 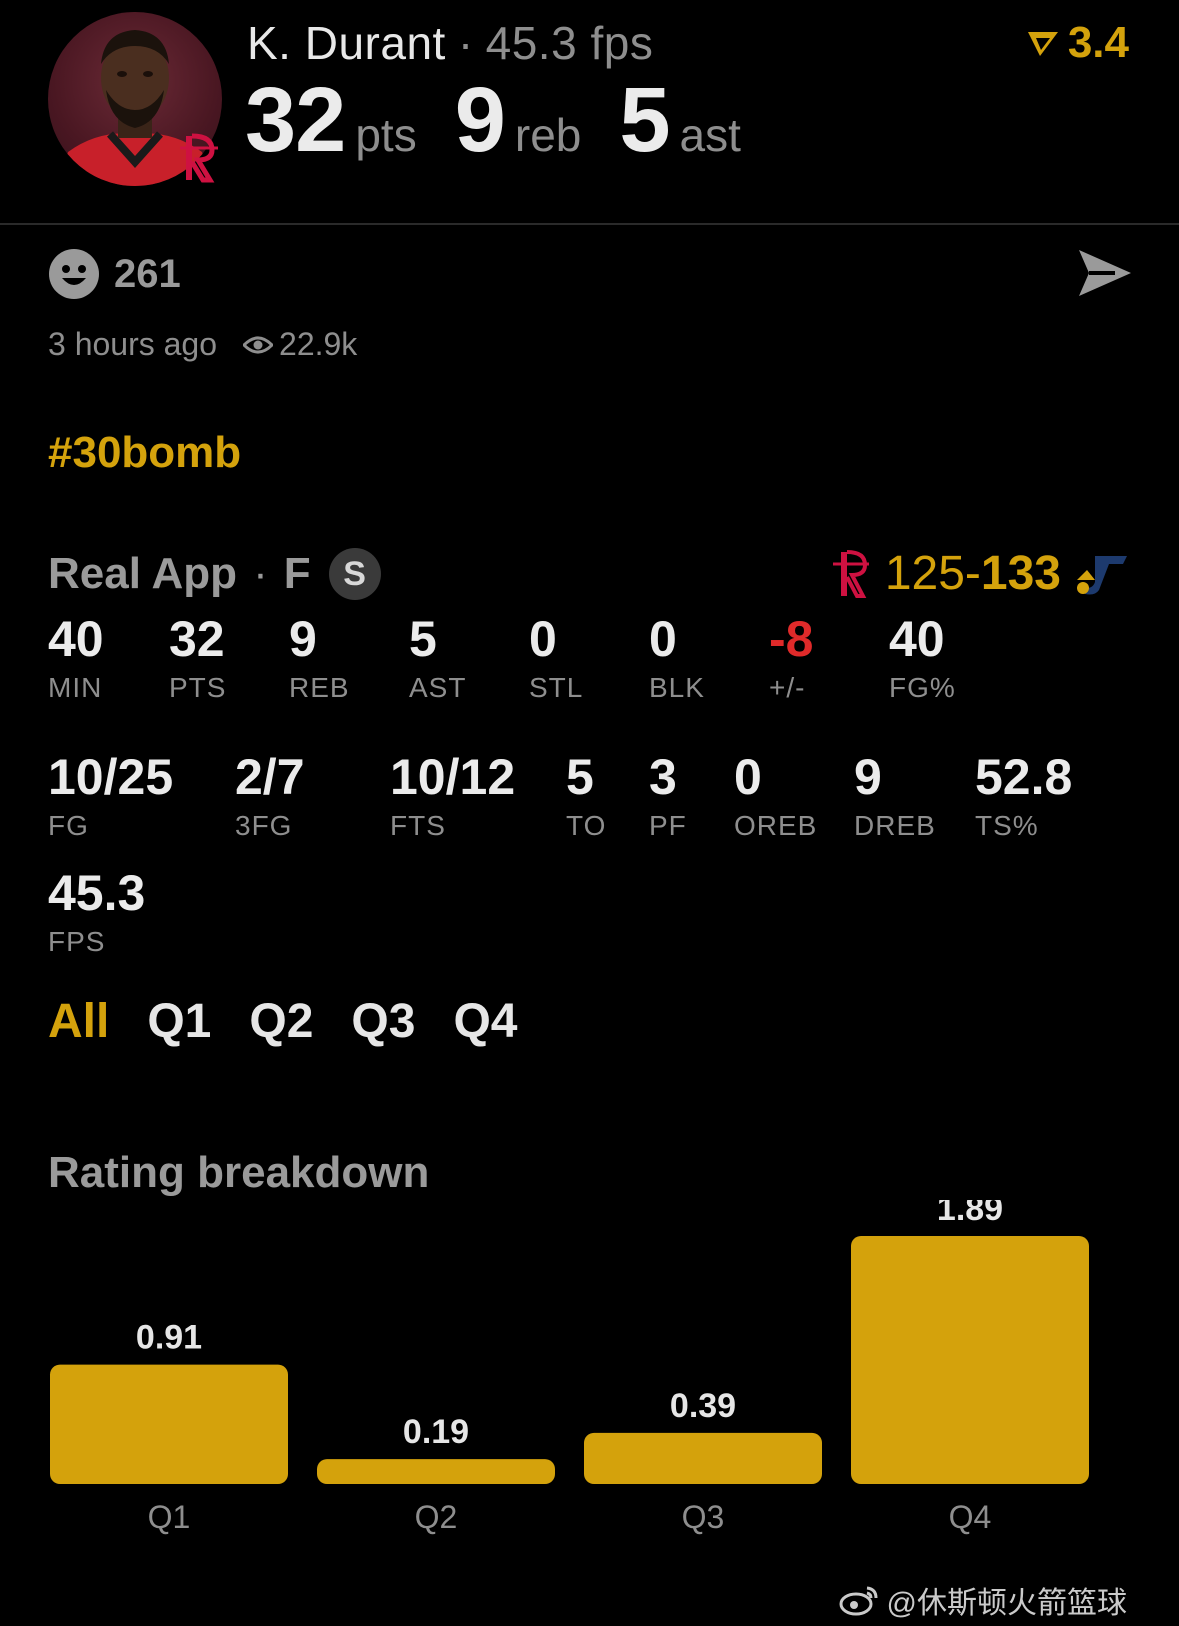 I want to click on game-status: F, so click(x=297, y=573).